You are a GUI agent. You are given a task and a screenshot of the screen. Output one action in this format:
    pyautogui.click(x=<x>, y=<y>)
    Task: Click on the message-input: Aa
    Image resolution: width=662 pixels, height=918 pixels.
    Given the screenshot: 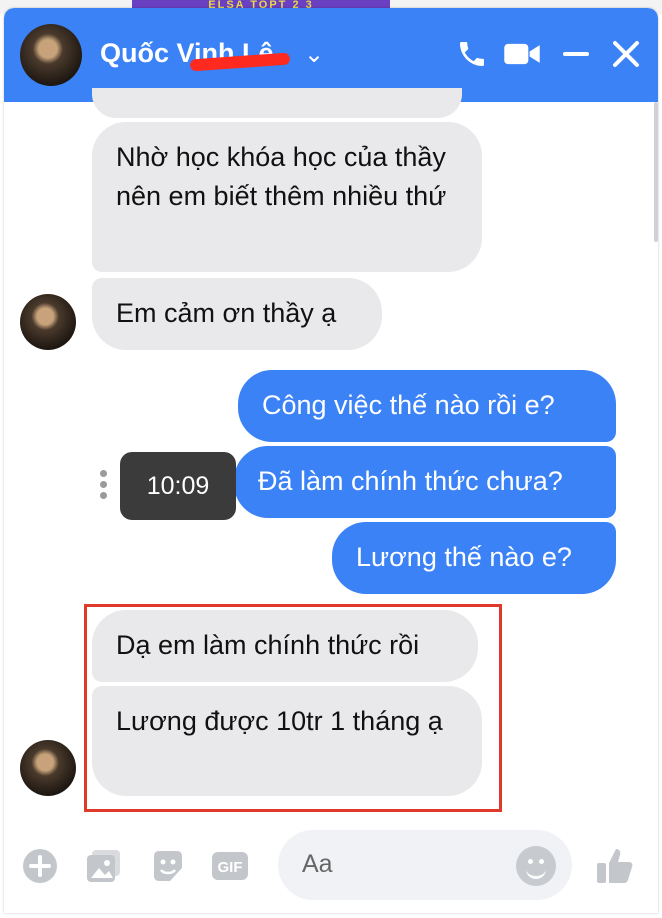 What is the action you would take?
    pyautogui.click(x=425, y=865)
    